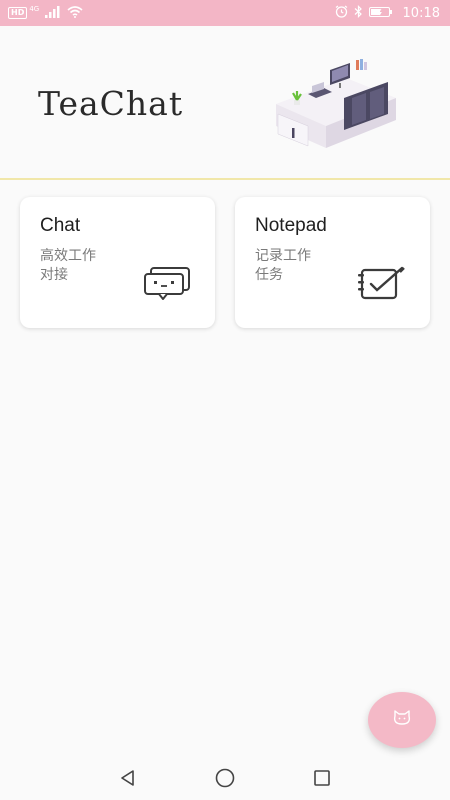  Describe the element at coordinates (335, 105) in the screenshot. I see `office-desk-illustration` at that location.